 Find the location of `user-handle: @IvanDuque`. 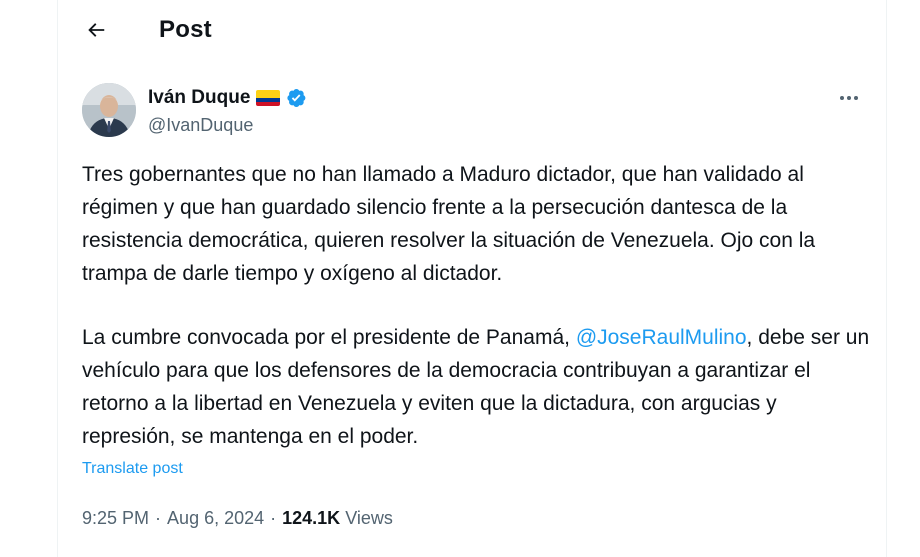

user-handle: @IvanDuque is located at coordinates (227, 125).